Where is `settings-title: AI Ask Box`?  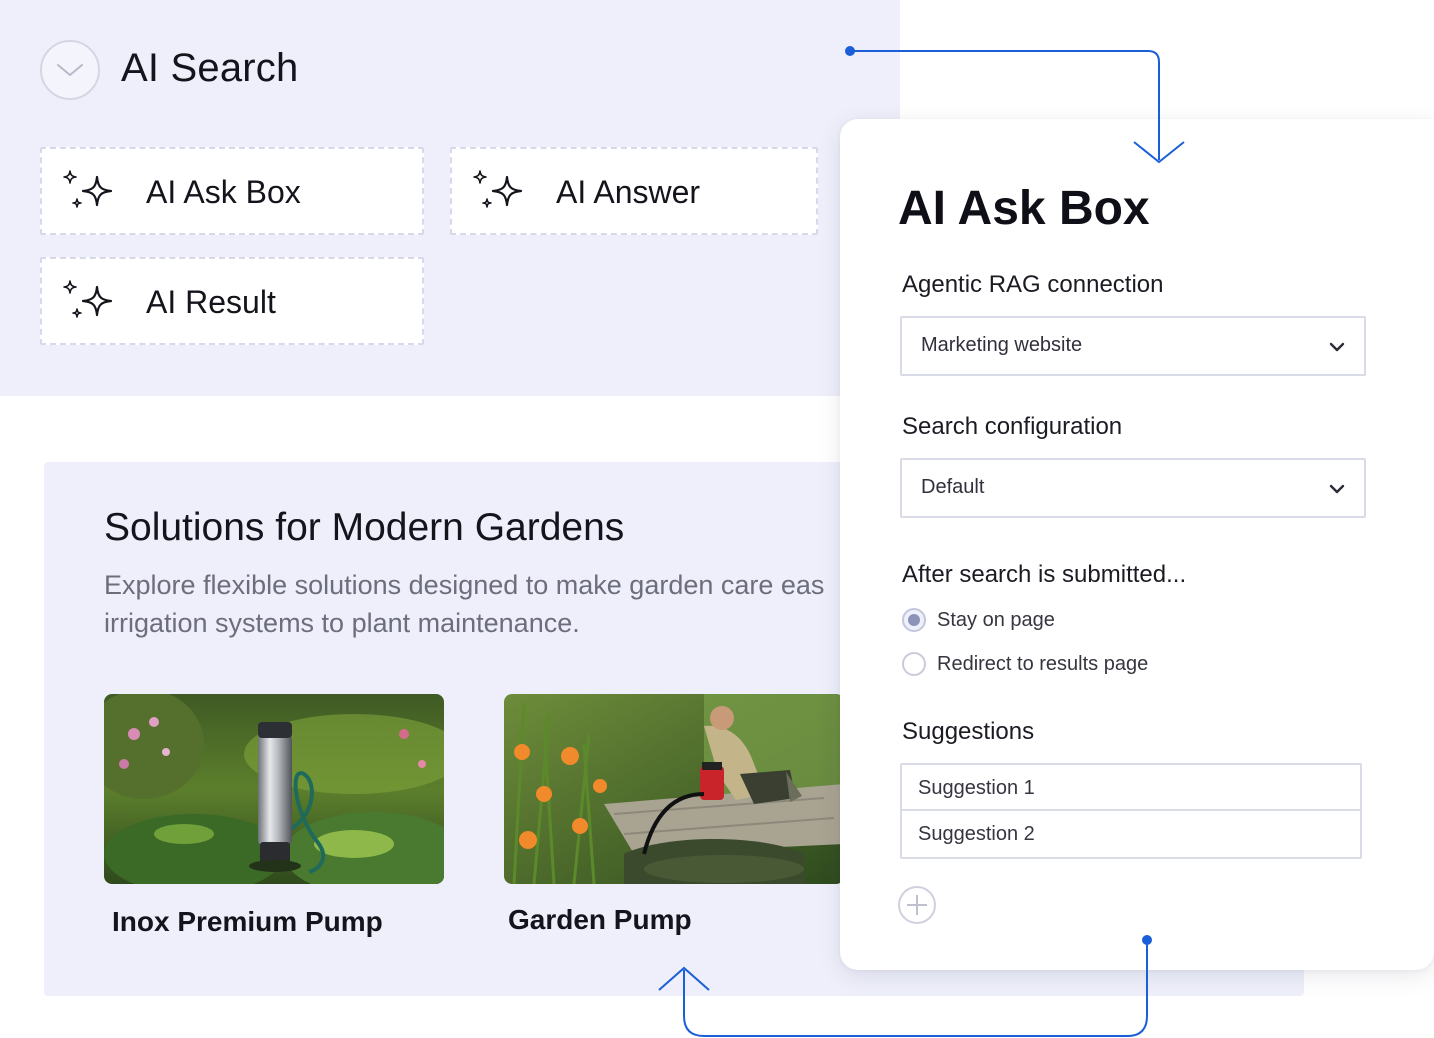 settings-title: AI Ask Box is located at coordinates (1024, 208).